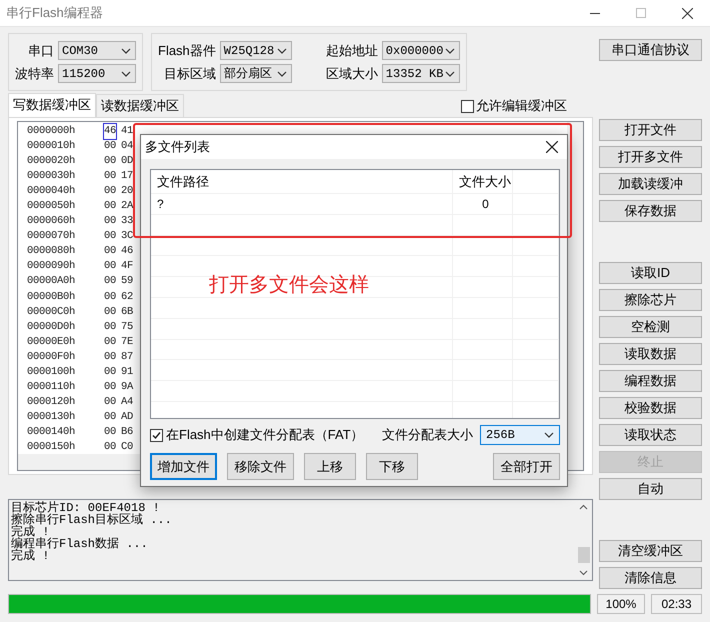 The width and height of the screenshot is (710, 622). I want to click on window-title: 串行Flash编程器, so click(55, 13).